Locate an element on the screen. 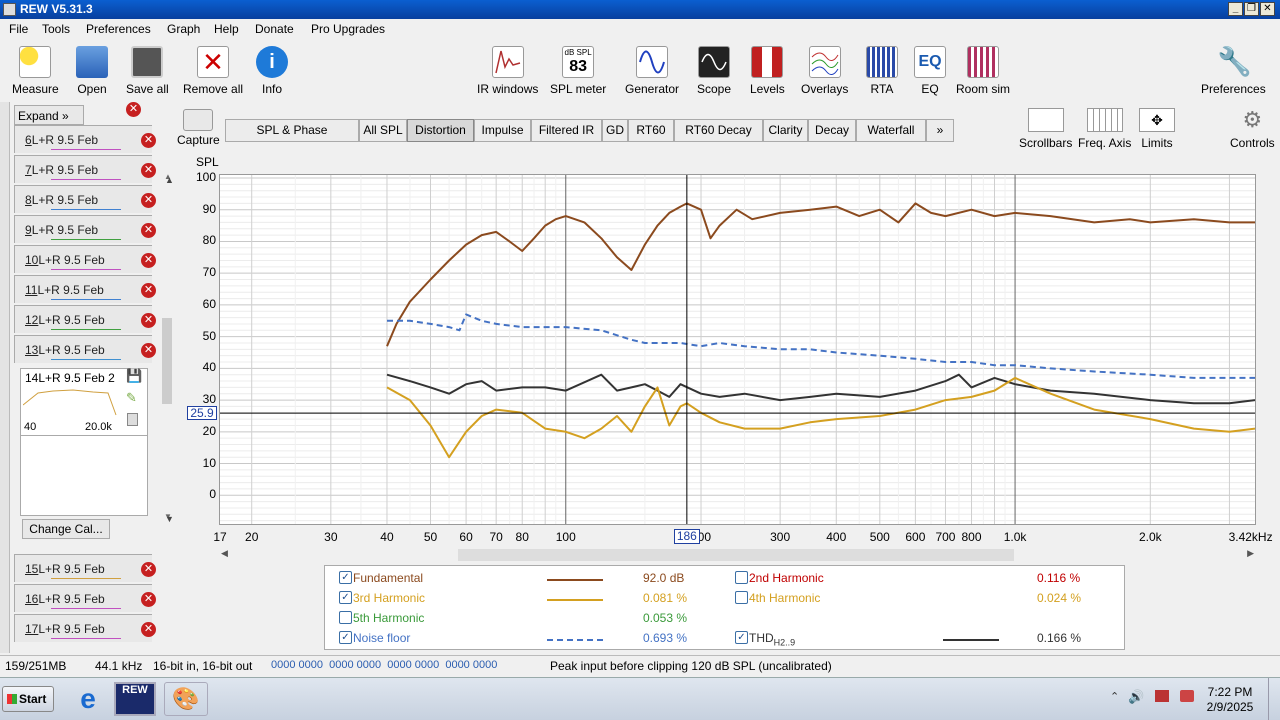 The width and height of the screenshot is (1280, 720). sidebar-scroll-thumb is located at coordinates (167, 361).